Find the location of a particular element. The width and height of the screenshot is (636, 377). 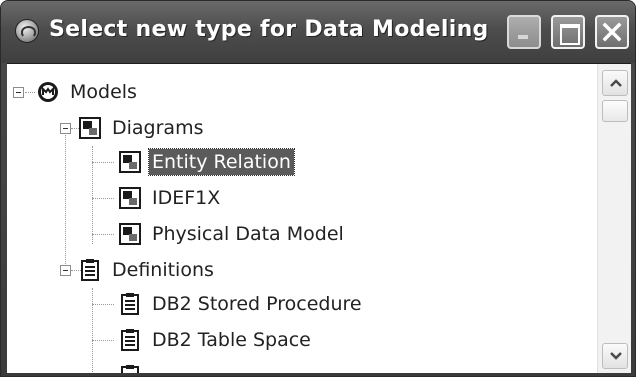

tree-item-entity-relation: Entity Relation is located at coordinates (207, 162).